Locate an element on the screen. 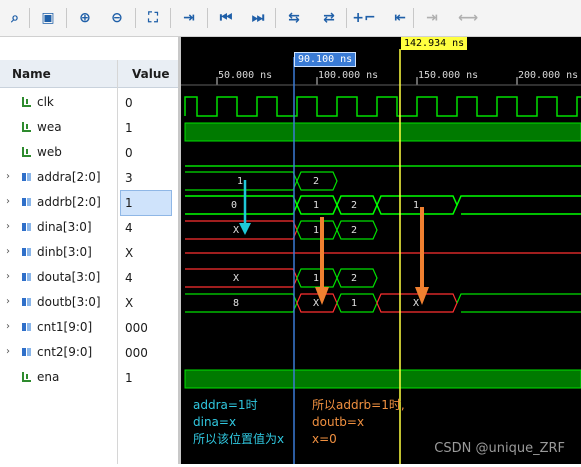 The height and width of the screenshot is (467, 581). cursor-blue-label: 90.100 ns is located at coordinates (325, 59).